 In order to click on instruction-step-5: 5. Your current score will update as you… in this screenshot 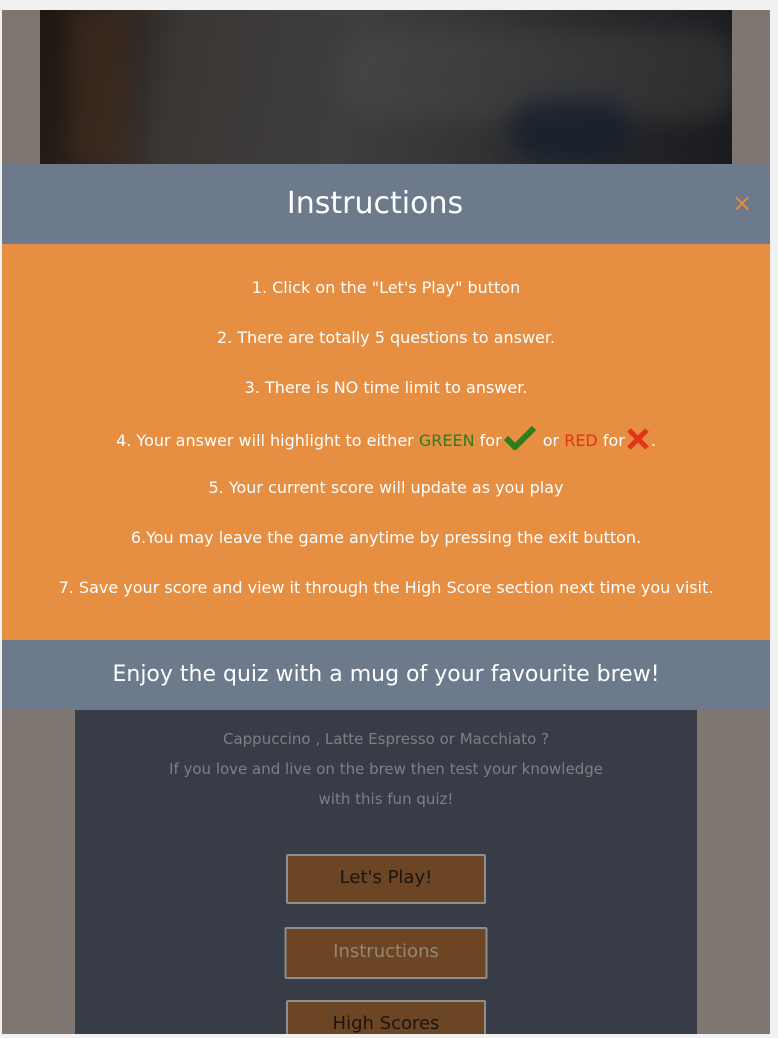, I will do `click(386, 487)`.